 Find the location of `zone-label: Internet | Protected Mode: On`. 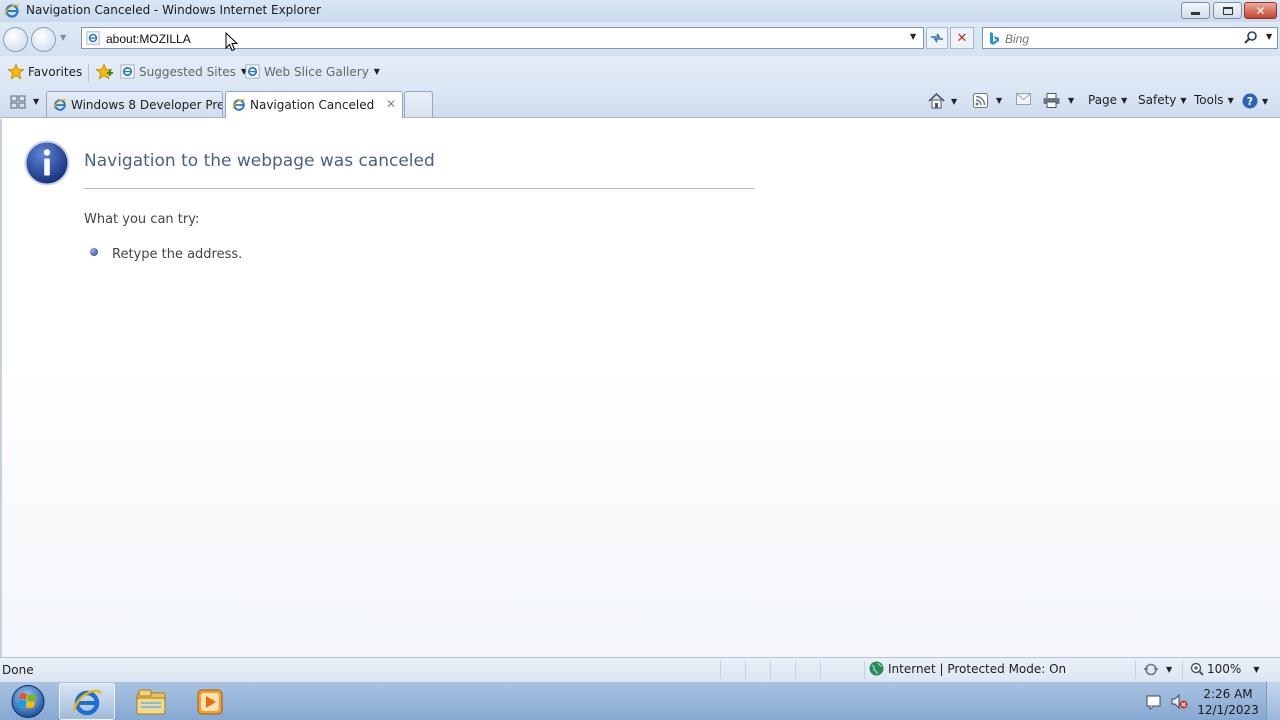

zone-label: Internet | Protected Mode: On is located at coordinates (977, 668).